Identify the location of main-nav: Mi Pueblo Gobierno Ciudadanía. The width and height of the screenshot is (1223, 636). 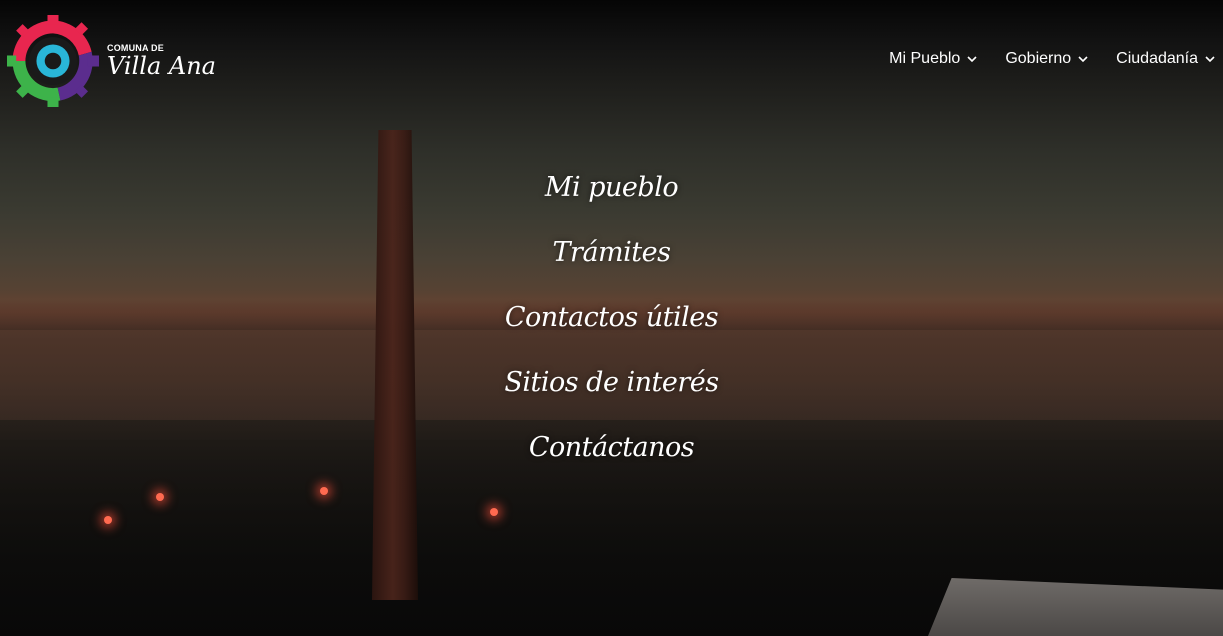
(1038, 59).